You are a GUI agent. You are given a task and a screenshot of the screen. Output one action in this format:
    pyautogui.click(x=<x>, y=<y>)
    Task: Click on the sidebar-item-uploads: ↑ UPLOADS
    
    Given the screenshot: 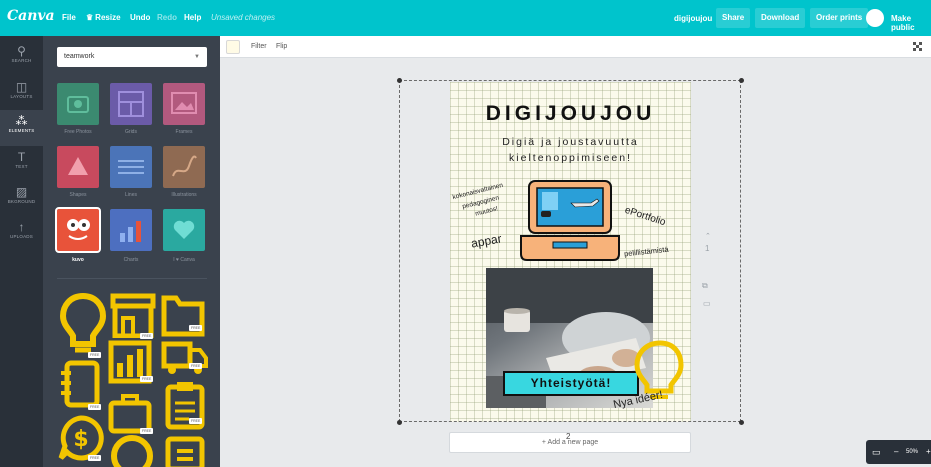 What is the action you would take?
    pyautogui.click(x=21, y=234)
    